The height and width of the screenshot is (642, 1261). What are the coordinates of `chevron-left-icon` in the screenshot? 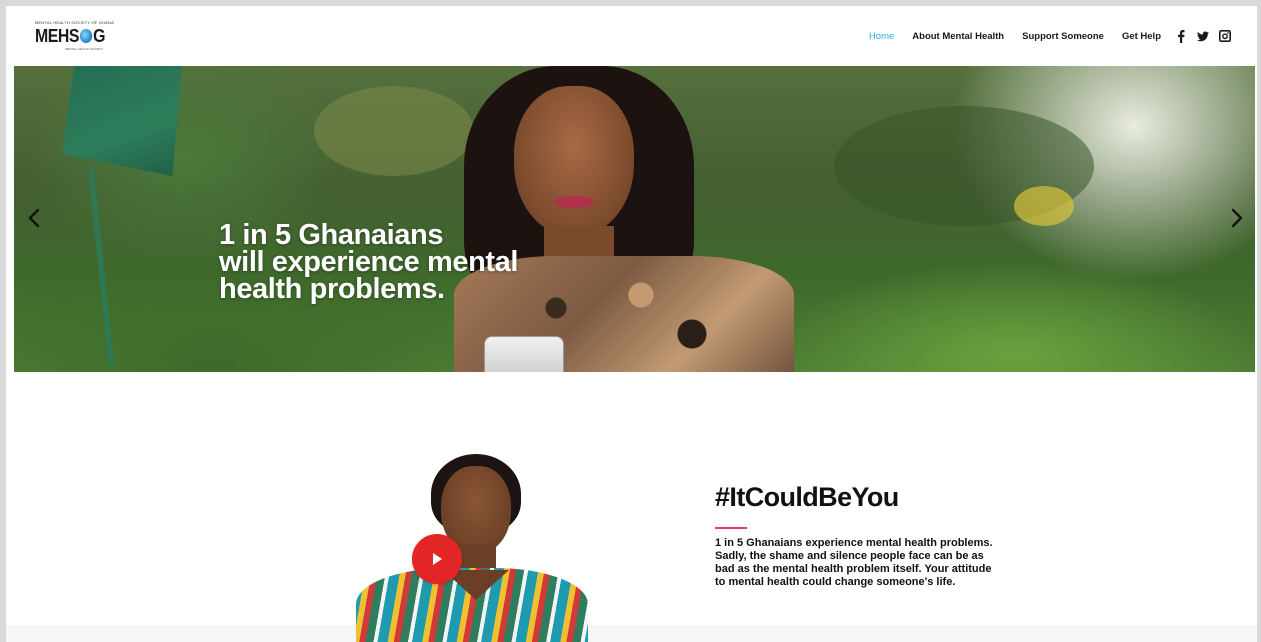 It's located at (34, 218).